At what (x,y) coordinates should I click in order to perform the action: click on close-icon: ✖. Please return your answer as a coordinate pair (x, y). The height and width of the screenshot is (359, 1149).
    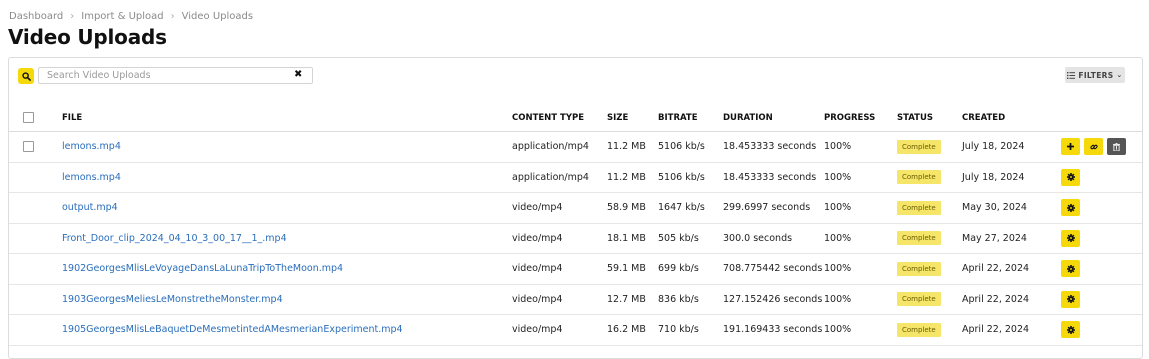
    Looking at the image, I should click on (298, 74).